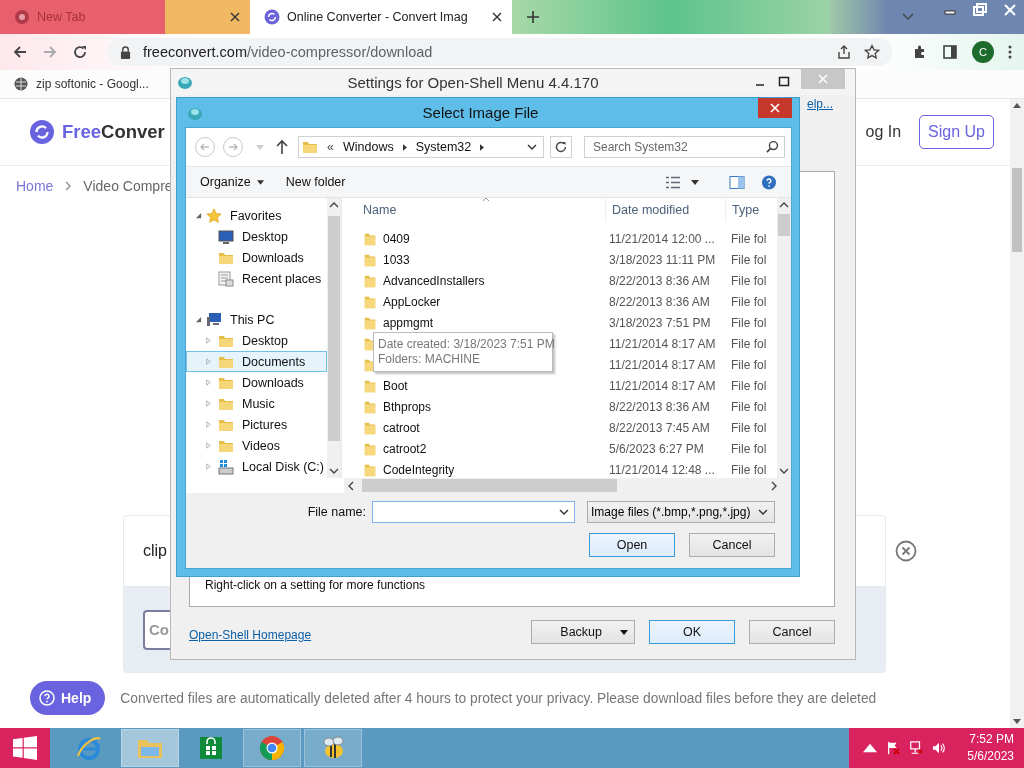  I want to click on refresh-icon, so click(561, 147).